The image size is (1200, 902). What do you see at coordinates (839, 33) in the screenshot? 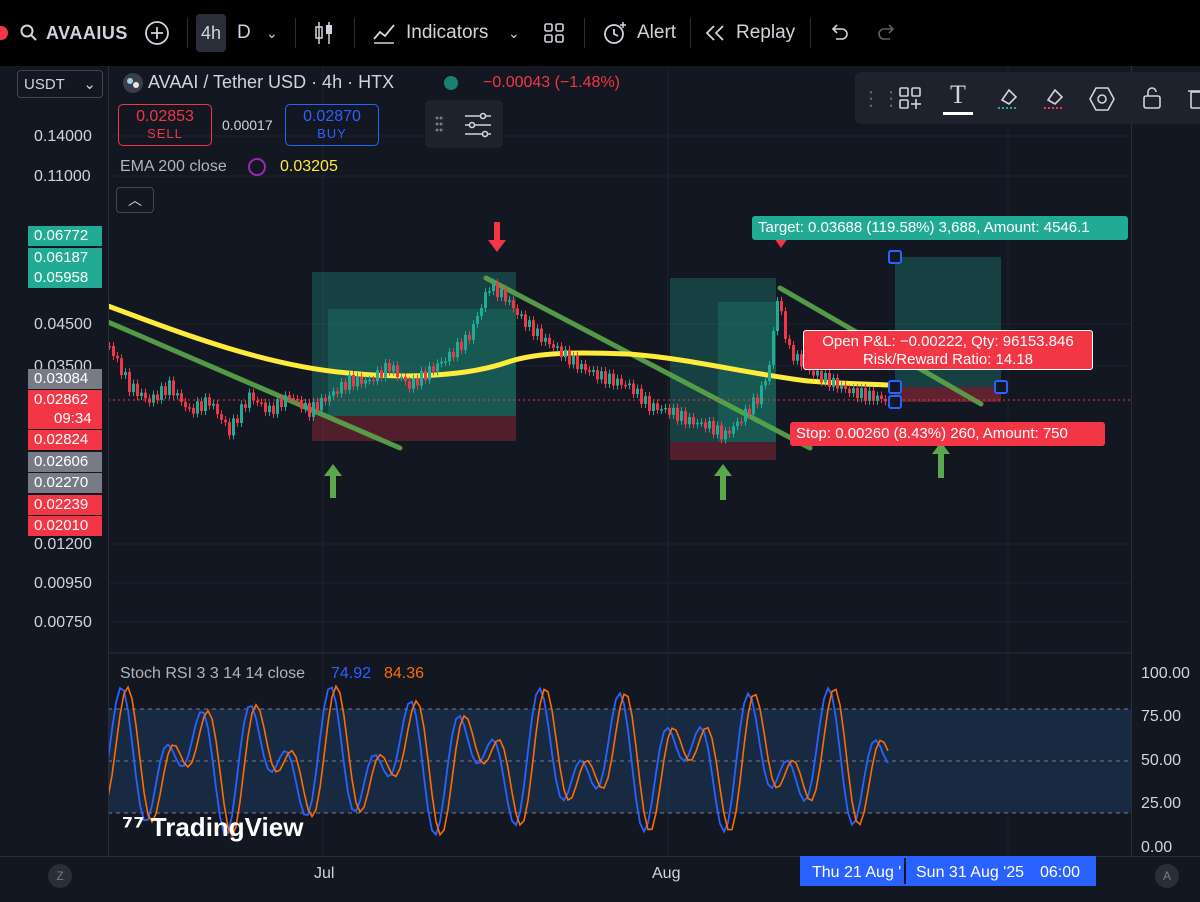
I see `undo-button` at bounding box center [839, 33].